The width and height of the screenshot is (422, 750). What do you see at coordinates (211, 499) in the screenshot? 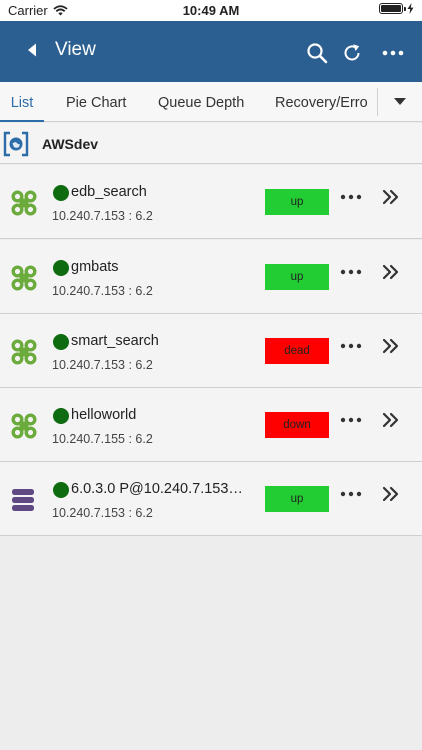
I see `list-item: 6.0.3.0 P@10.240.7.153… 10.240.7.153` at bounding box center [211, 499].